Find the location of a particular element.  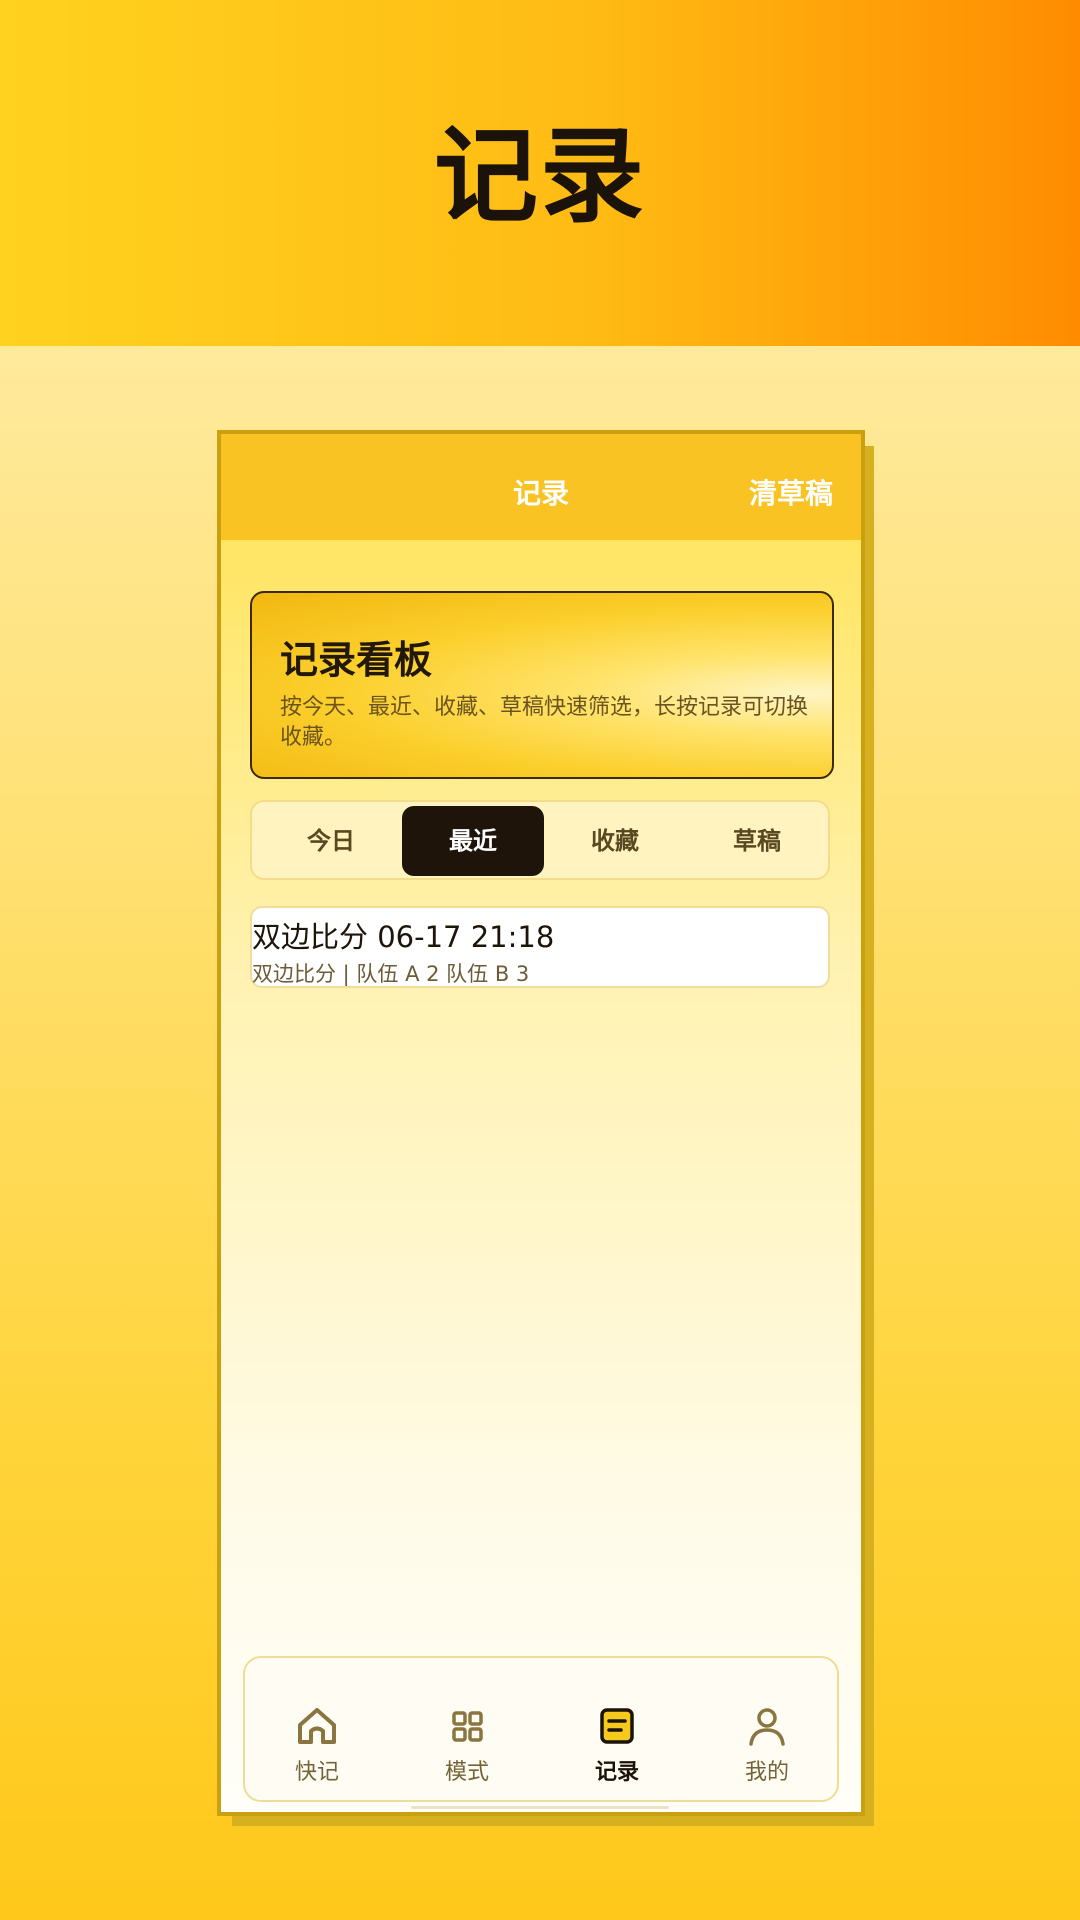

note-icon is located at coordinates (617, 1726).